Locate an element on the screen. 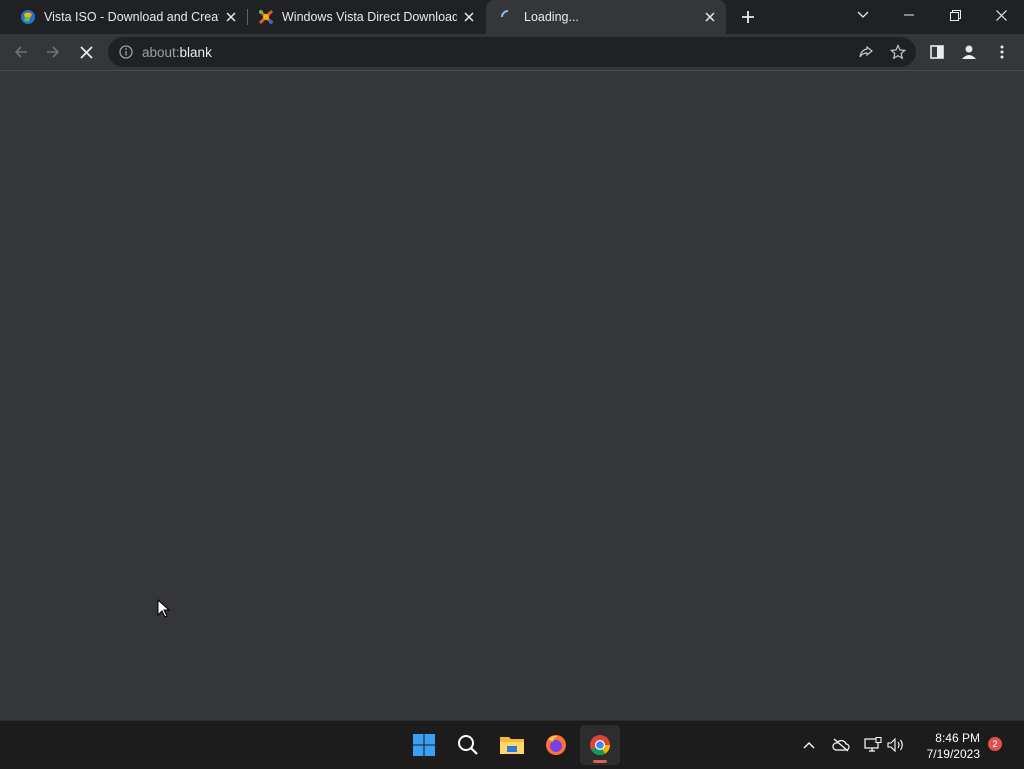 This screenshot has height=769, width=1024. plus-icon is located at coordinates (748, 17).